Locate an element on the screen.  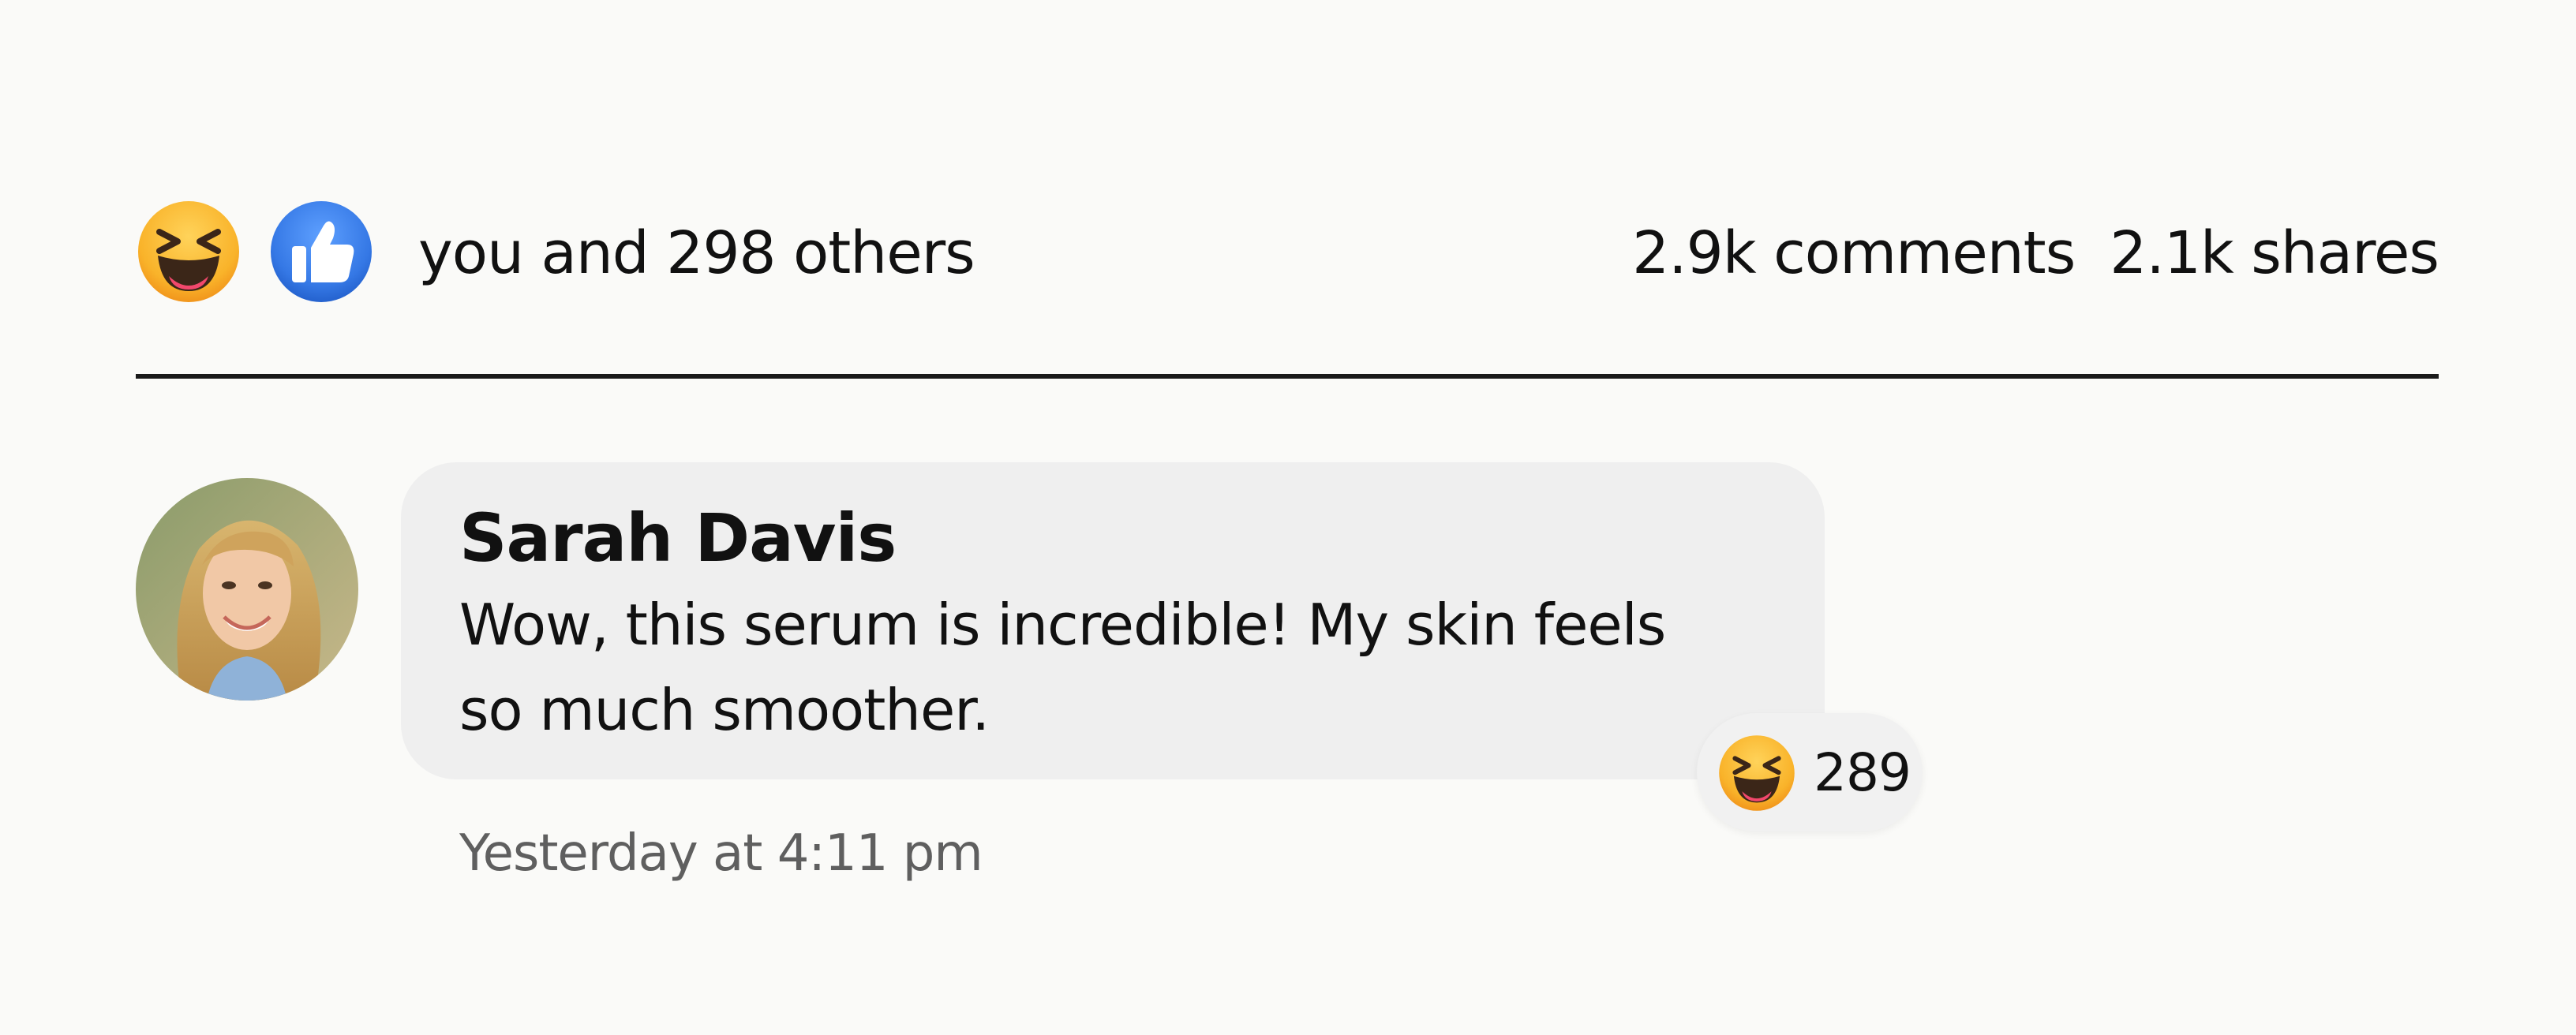
comment-timestamp: Yesterday at 4:11 pm is located at coordinates (721, 853).